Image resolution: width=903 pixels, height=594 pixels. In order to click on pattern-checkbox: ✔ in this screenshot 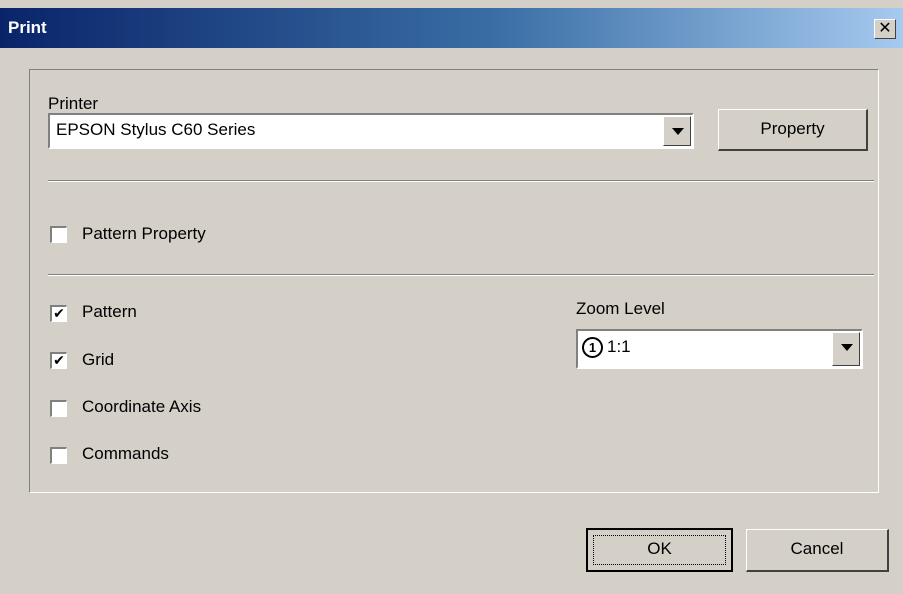, I will do `click(58, 313)`.